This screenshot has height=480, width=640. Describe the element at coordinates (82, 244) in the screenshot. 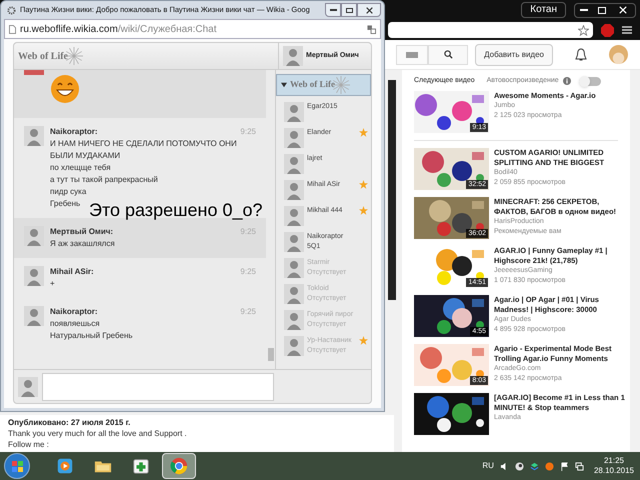

I see `message-text: Я аж закашлялся` at that location.